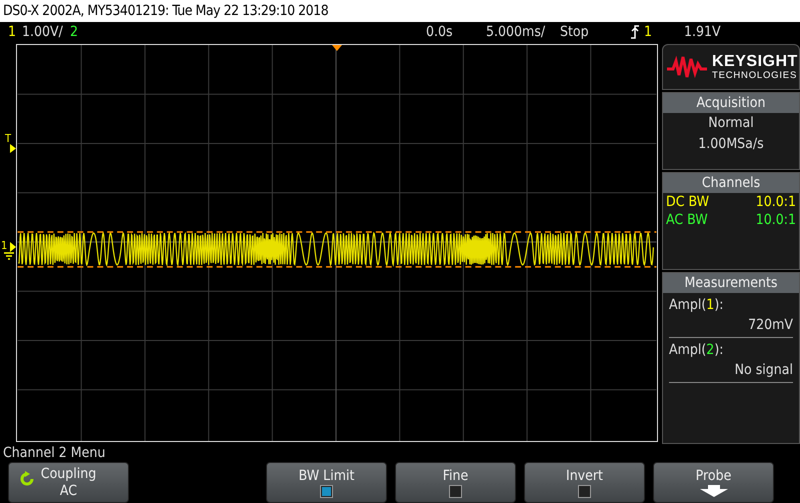  I want to click on cycle-icon, so click(27, 479).